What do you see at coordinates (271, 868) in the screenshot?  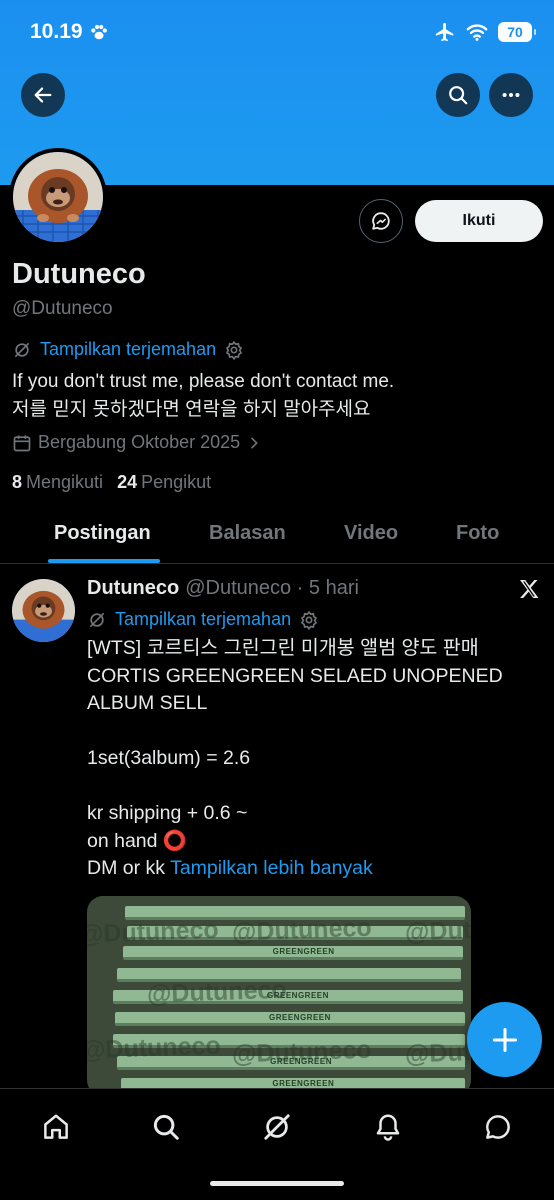 I see `show-more-link: Tampilkan lebih banyak` at bounding box center [271, 868].